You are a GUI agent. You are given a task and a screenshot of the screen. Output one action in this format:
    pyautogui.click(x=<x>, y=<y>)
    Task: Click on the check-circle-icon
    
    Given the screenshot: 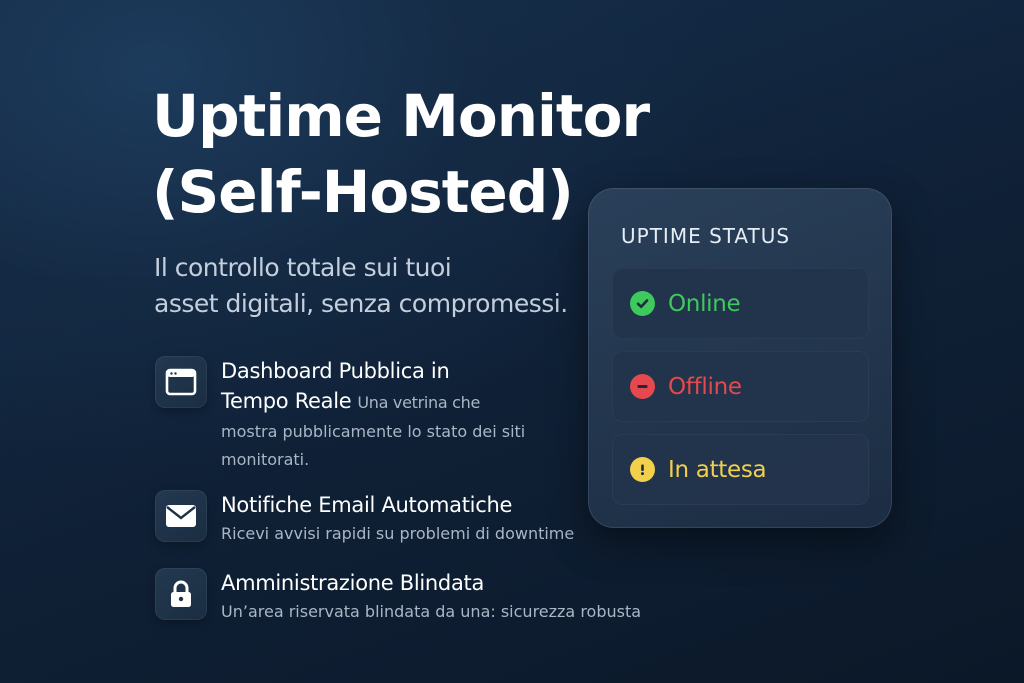 What is the action you would take?
    pyautogui.click(x=642, y=303)
    